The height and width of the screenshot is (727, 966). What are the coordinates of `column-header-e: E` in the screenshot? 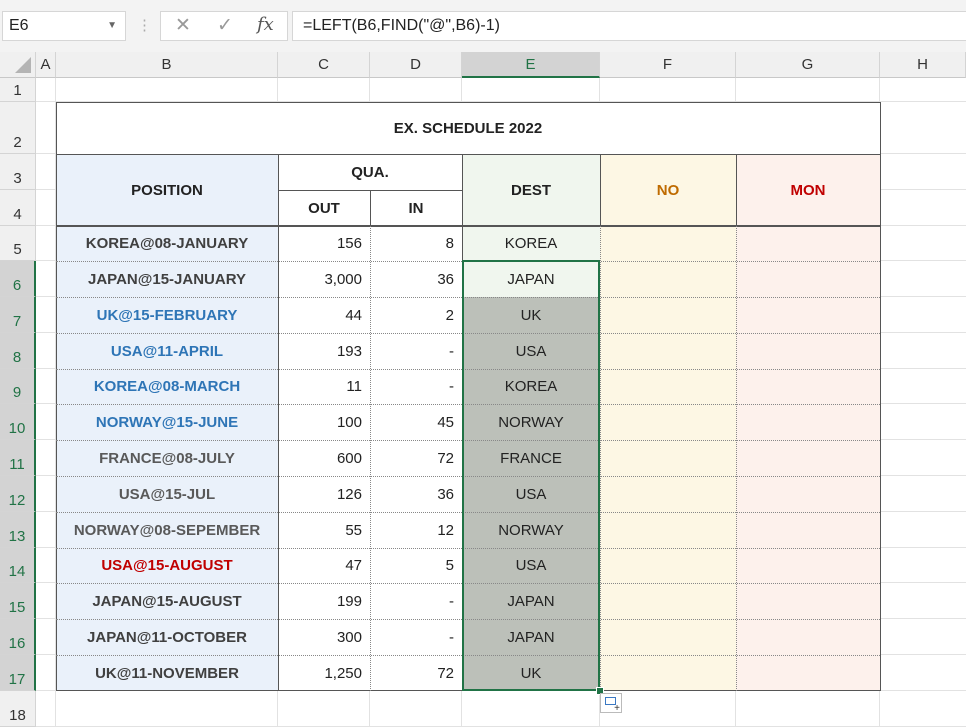 It's located at (531, 65).